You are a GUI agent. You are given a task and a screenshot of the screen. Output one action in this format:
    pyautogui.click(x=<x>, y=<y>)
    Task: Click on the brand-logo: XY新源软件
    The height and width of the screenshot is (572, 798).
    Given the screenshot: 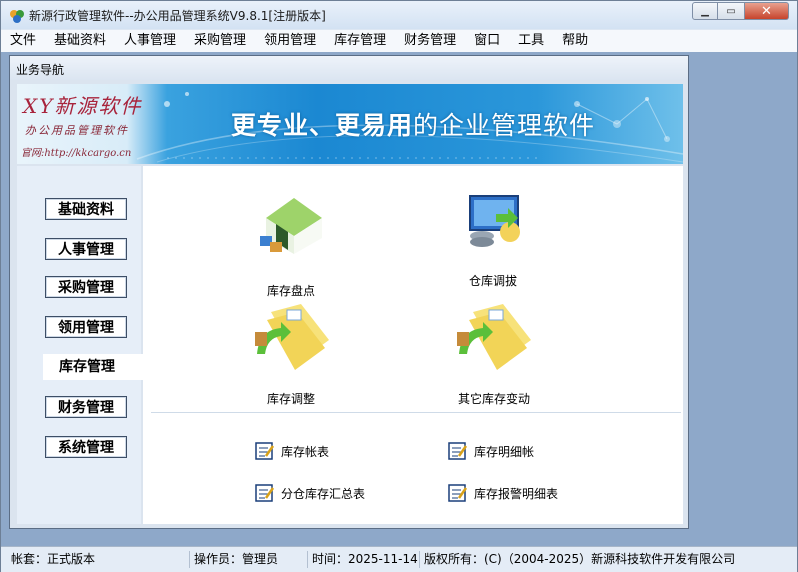 What is the action you would take?
    pyautogui.click(x=83, y=106)
    